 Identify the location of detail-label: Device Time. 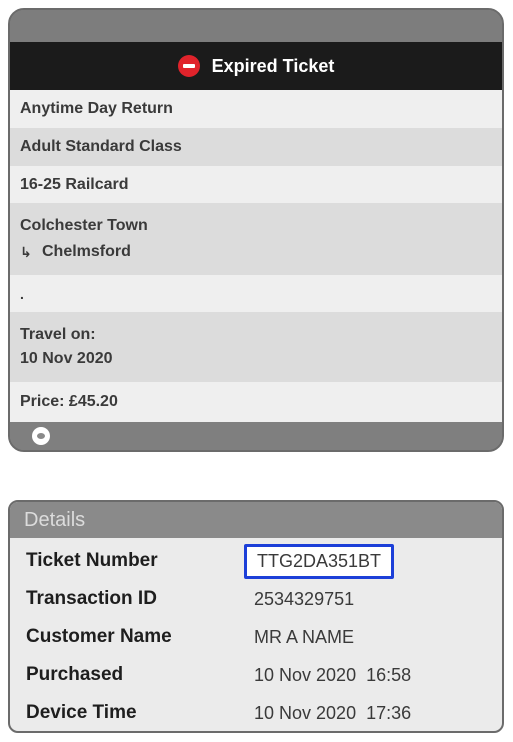
(81, 712).